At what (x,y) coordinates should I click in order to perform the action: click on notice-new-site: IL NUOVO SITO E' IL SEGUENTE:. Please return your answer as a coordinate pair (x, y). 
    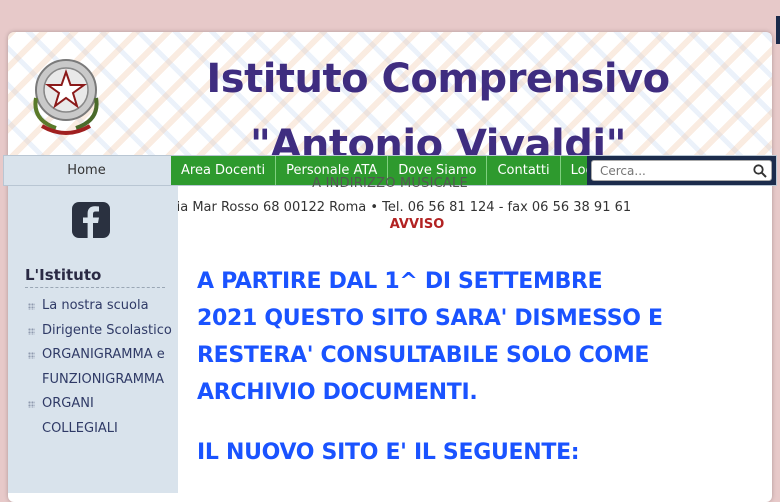
    Looking at the image, I should click on (388, 452).